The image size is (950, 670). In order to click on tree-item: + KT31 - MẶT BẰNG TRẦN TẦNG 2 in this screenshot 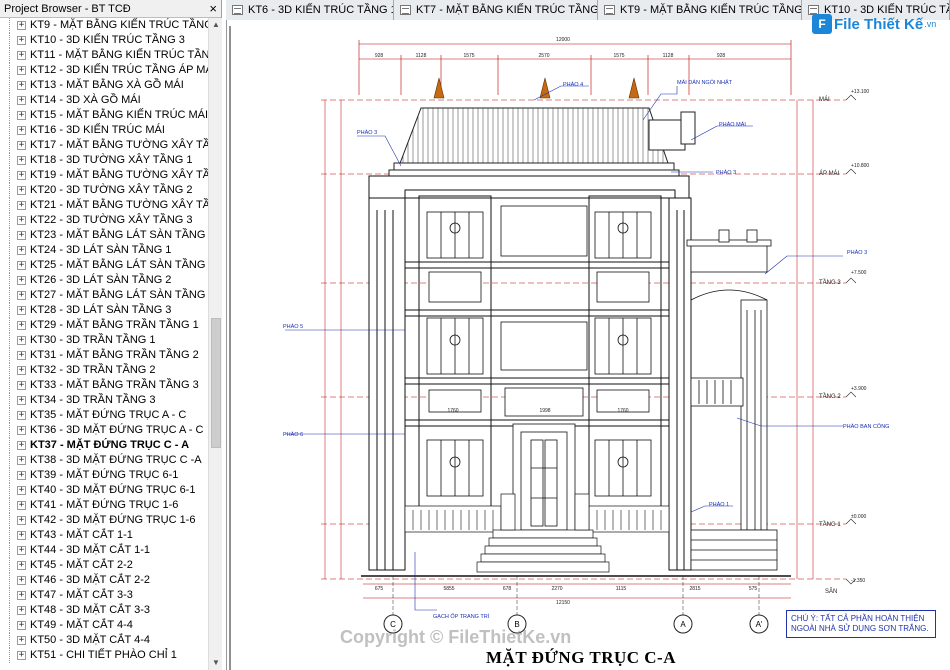, I will do `click(104, 355)`.